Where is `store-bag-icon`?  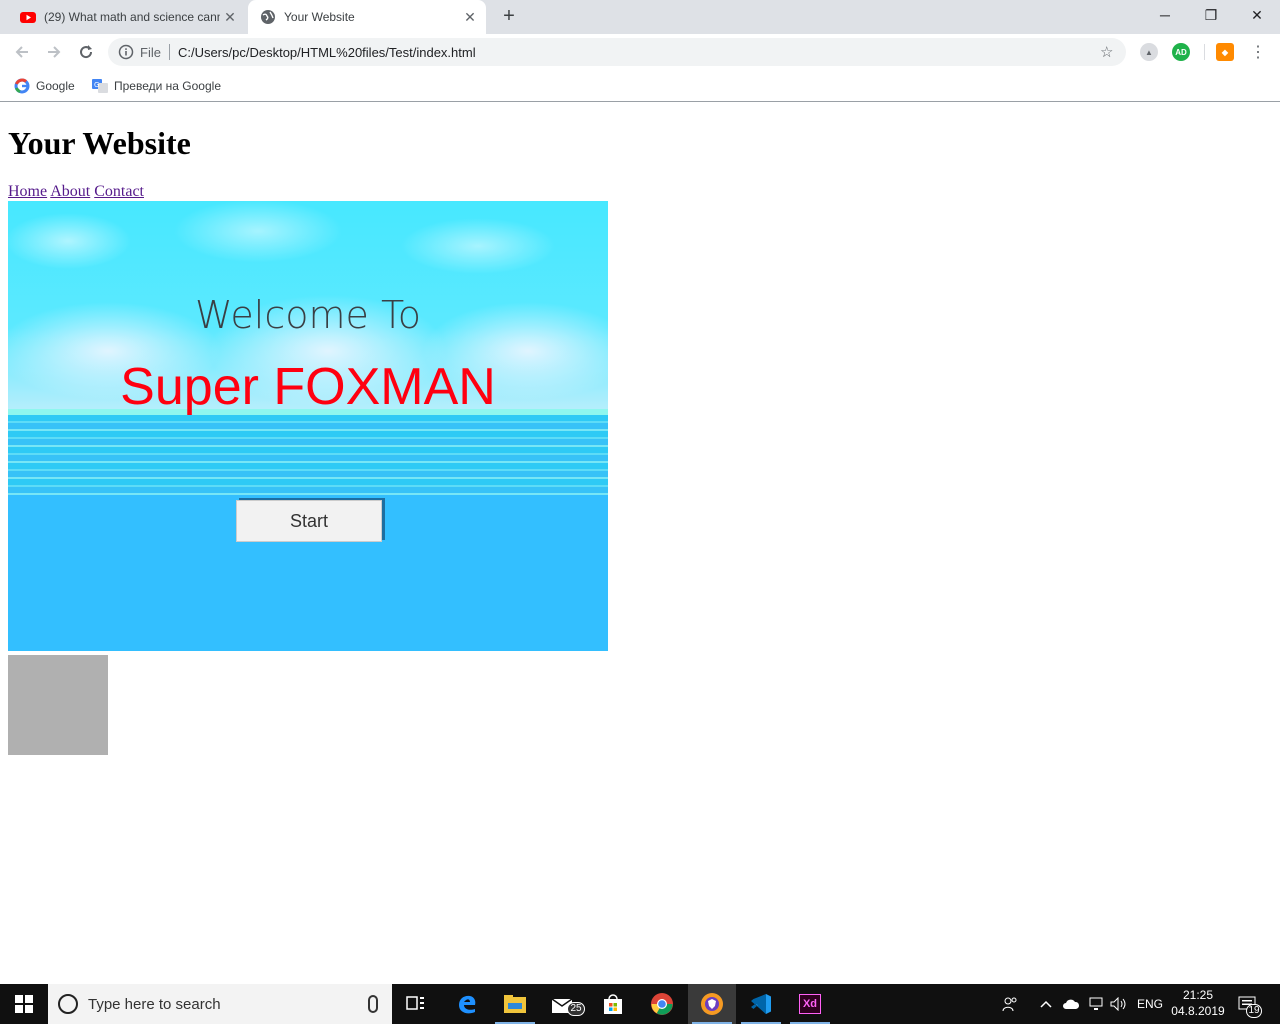
store-bag-icon is located at coordinates (613, 1004).